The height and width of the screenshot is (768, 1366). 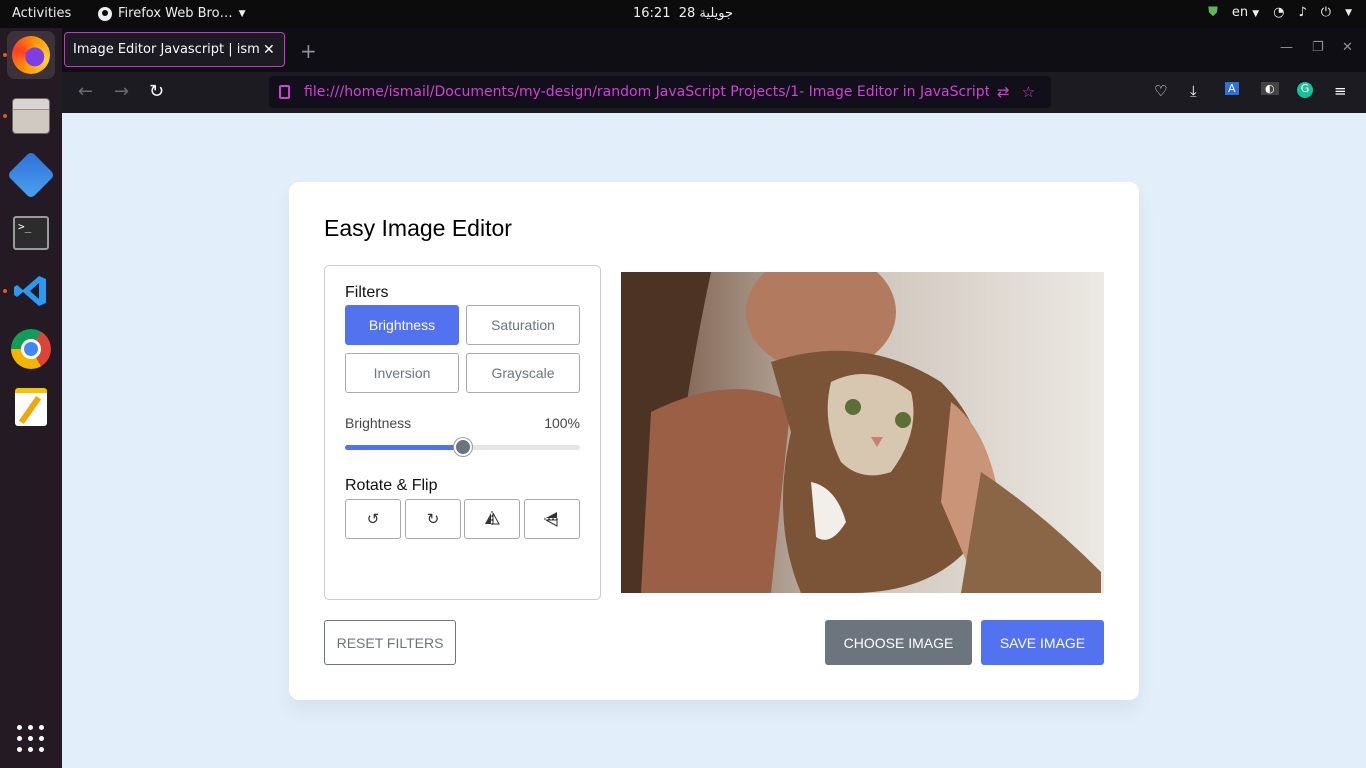 I want to click on filter-saturation-button: Saturation, so click(x=523, y=325).